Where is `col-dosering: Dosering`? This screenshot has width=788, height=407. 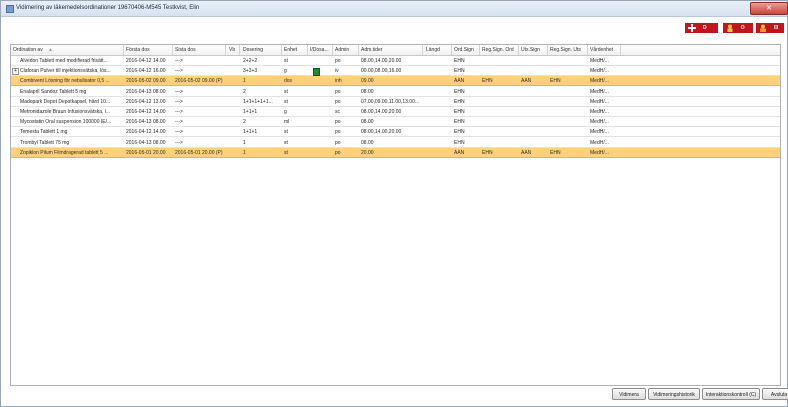 col-dosering: Dosering is located at coordinates (253, 50).